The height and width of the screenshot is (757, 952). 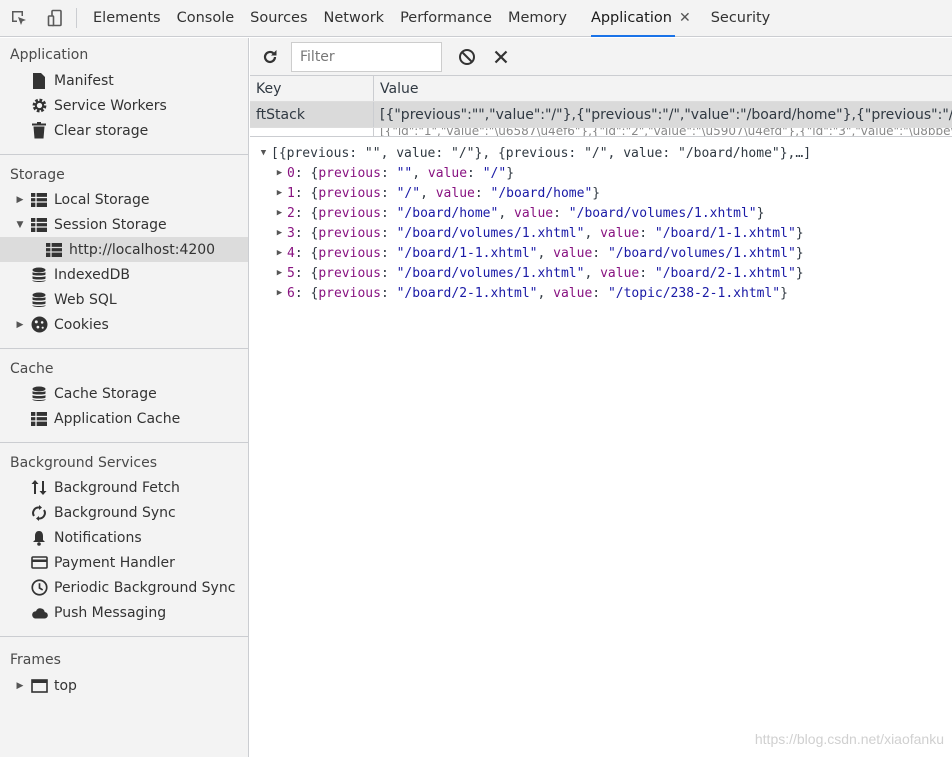 I want to click on sidebar-item-cache-storage: Cache Storage, so click(x=124, y=393).